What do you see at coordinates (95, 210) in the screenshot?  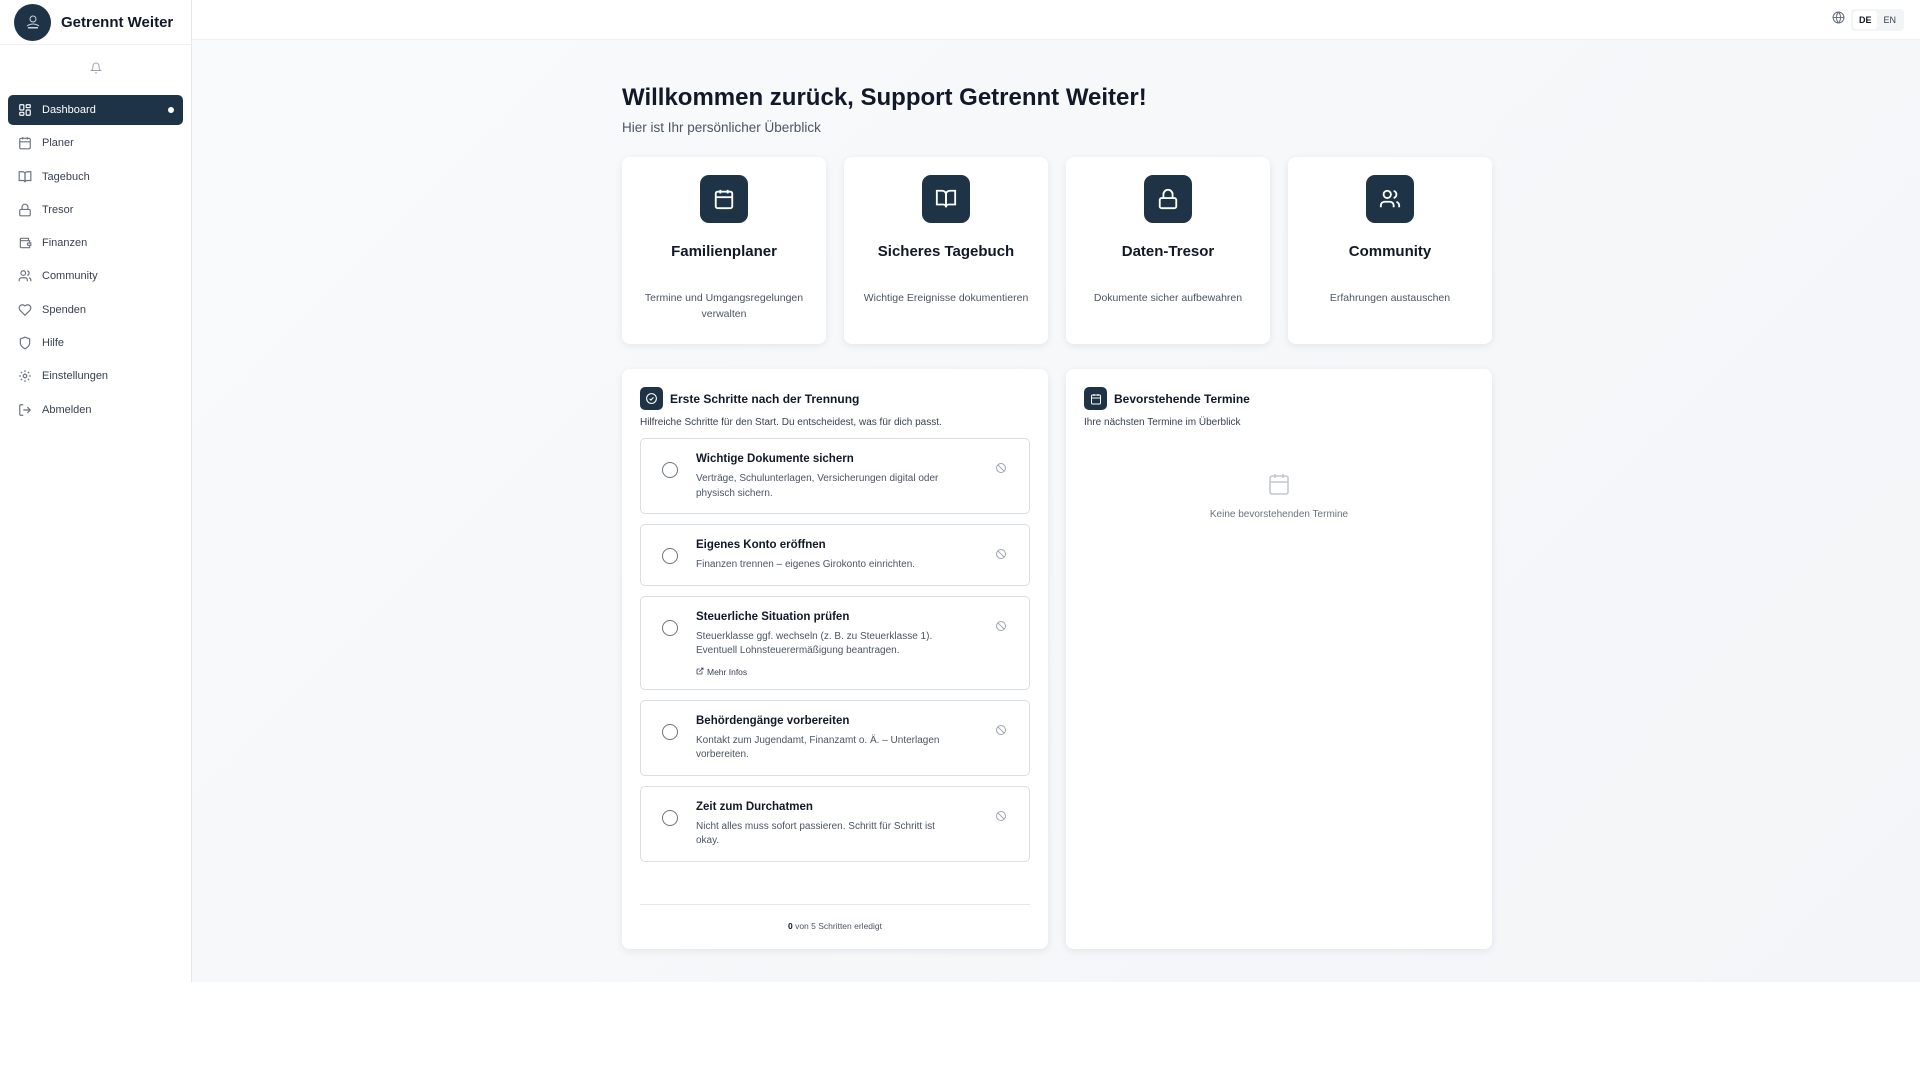 I see `sidebar-item-tresor: Tresor` at bounding box center [95, 210].